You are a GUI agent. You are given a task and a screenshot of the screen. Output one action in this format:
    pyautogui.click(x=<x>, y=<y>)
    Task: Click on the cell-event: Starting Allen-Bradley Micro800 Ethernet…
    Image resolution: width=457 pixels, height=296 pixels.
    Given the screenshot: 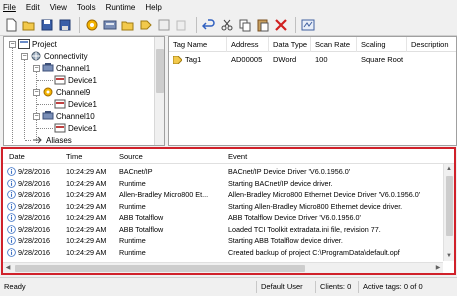 What is the action you would take?
    pyautogui.click(x=315, y=206)
    